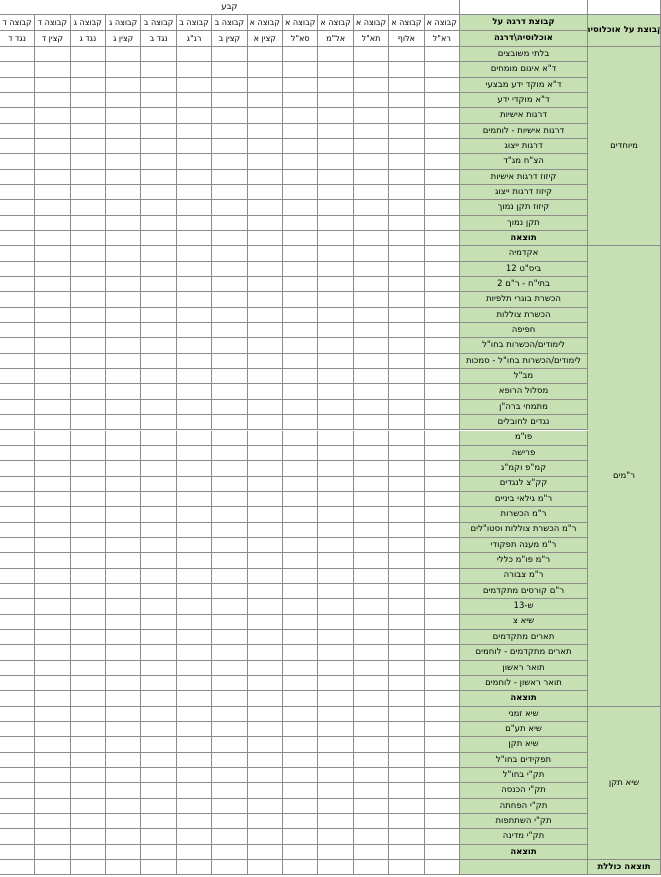  I want to click on row-label: קק"צ לנגדים, so click(524, 484).